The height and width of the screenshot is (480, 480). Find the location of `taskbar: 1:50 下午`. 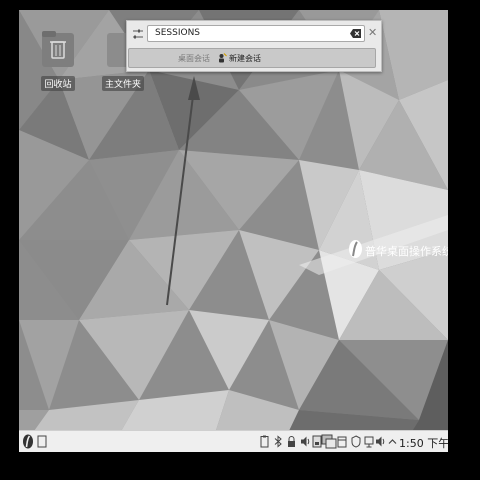

taskbar: 1:50 下午 is located at coordinates (233, 441).